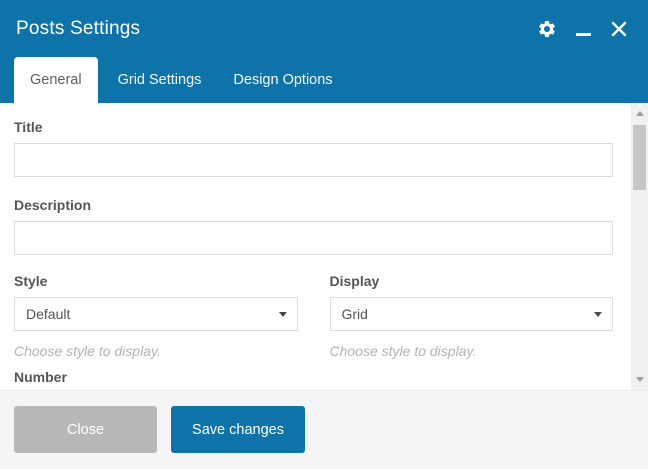  Describe the element at coordinates (48, 314) in the screenshot. I see `style-select-value: Default` at that location.